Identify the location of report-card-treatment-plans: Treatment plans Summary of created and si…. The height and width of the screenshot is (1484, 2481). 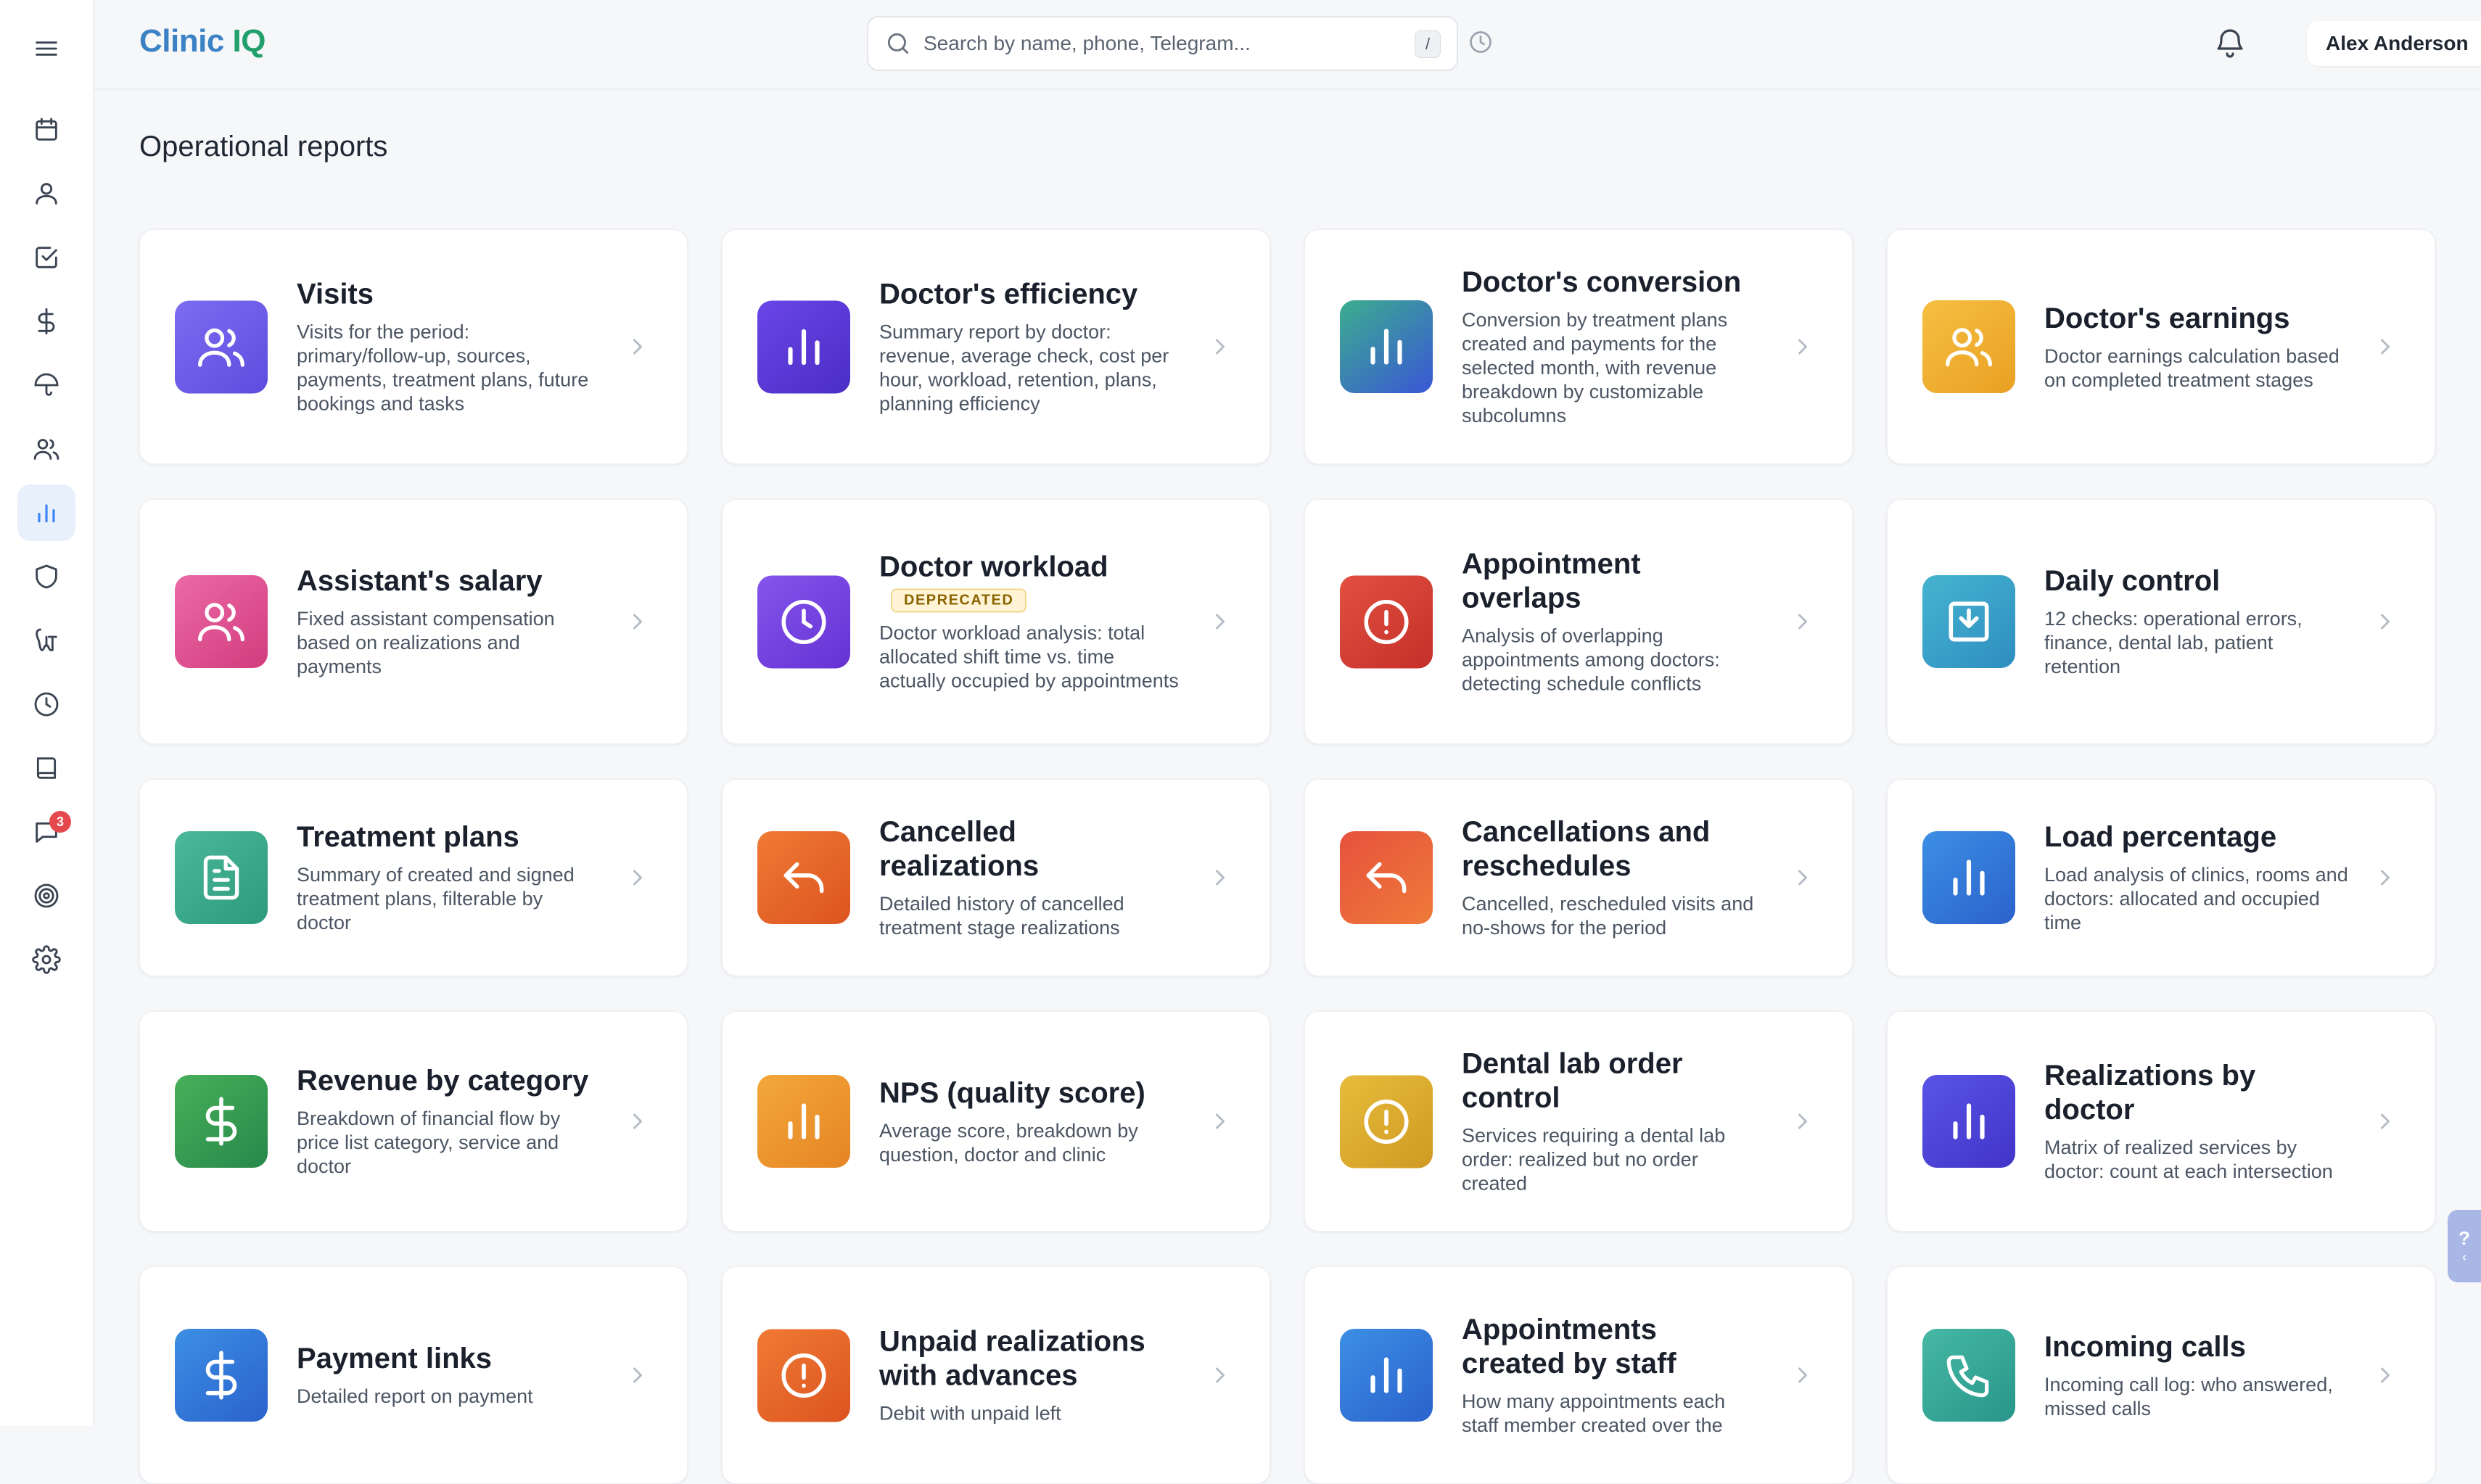
(413, 877).